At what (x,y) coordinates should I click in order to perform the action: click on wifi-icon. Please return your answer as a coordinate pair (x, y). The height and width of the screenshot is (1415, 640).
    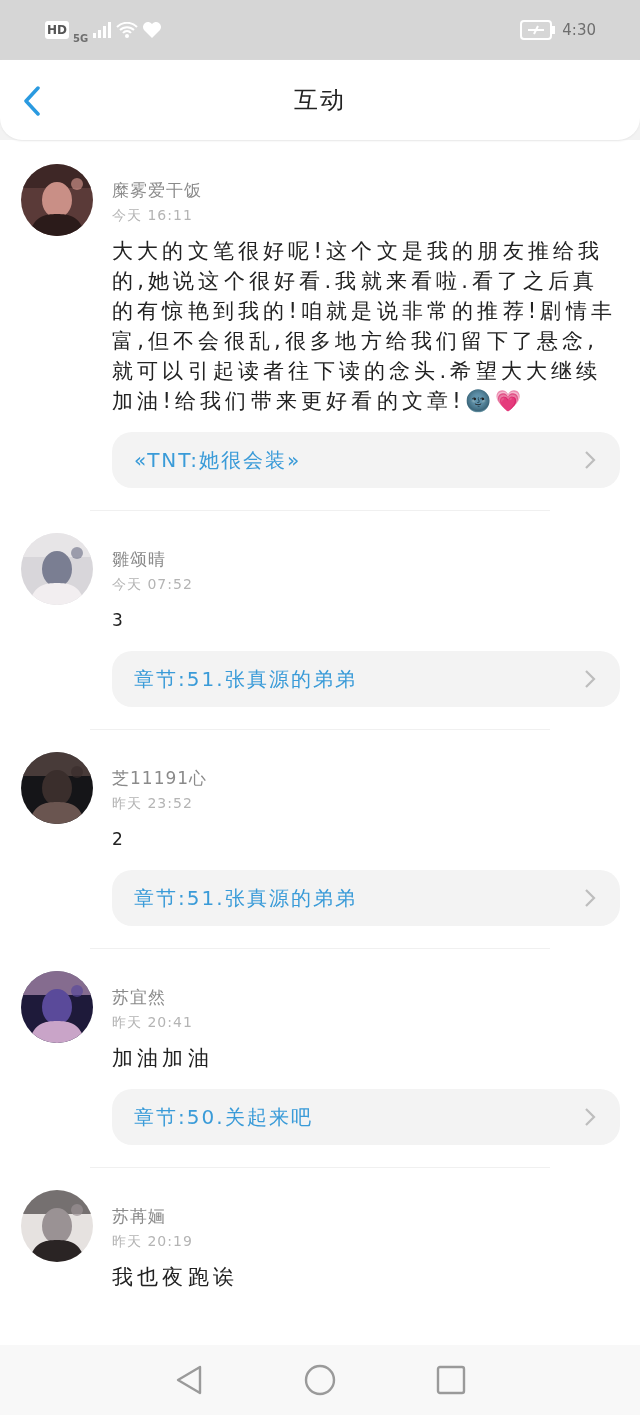
    Looking at the image, I should click on (127, 30).